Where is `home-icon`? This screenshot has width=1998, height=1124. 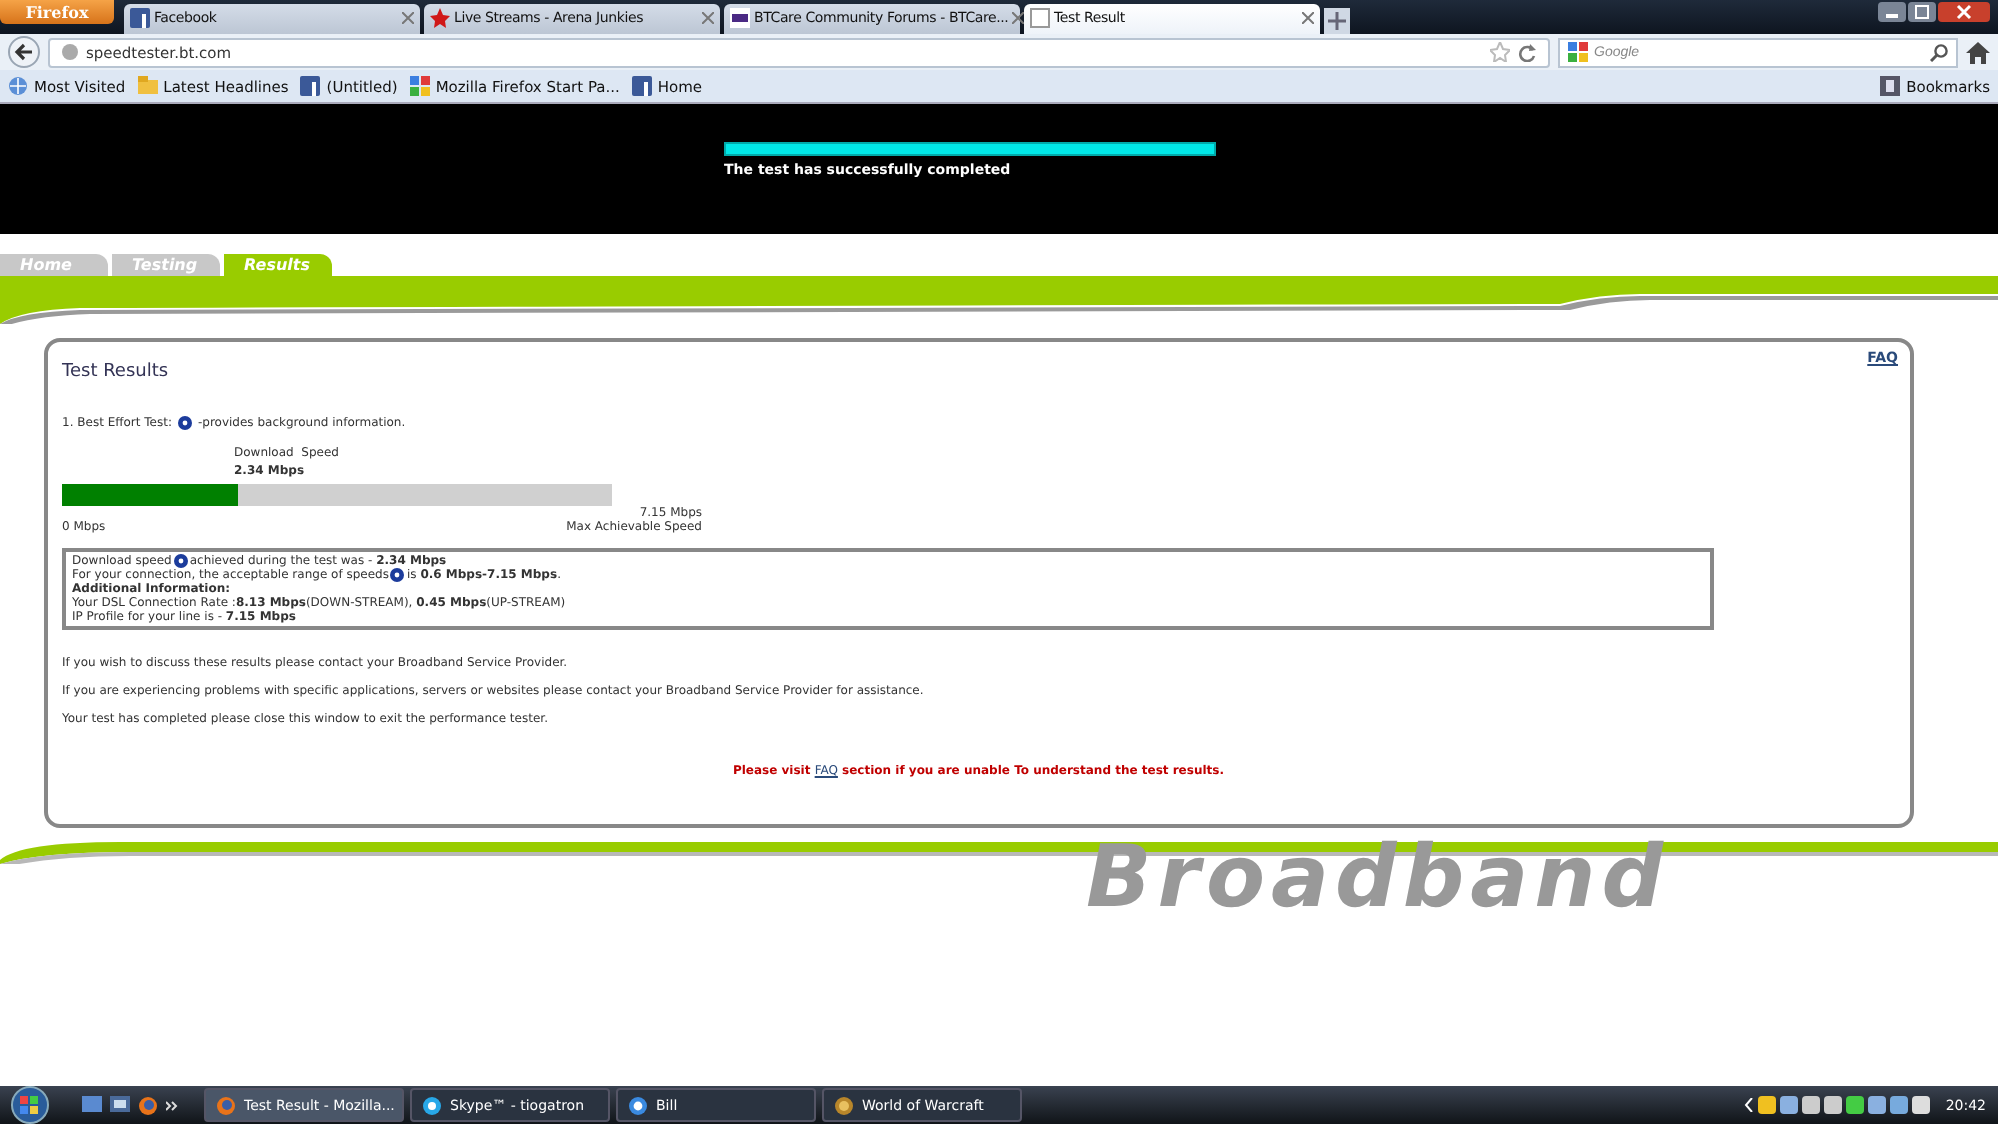 home-icon is located at coordinates (1978, 52).